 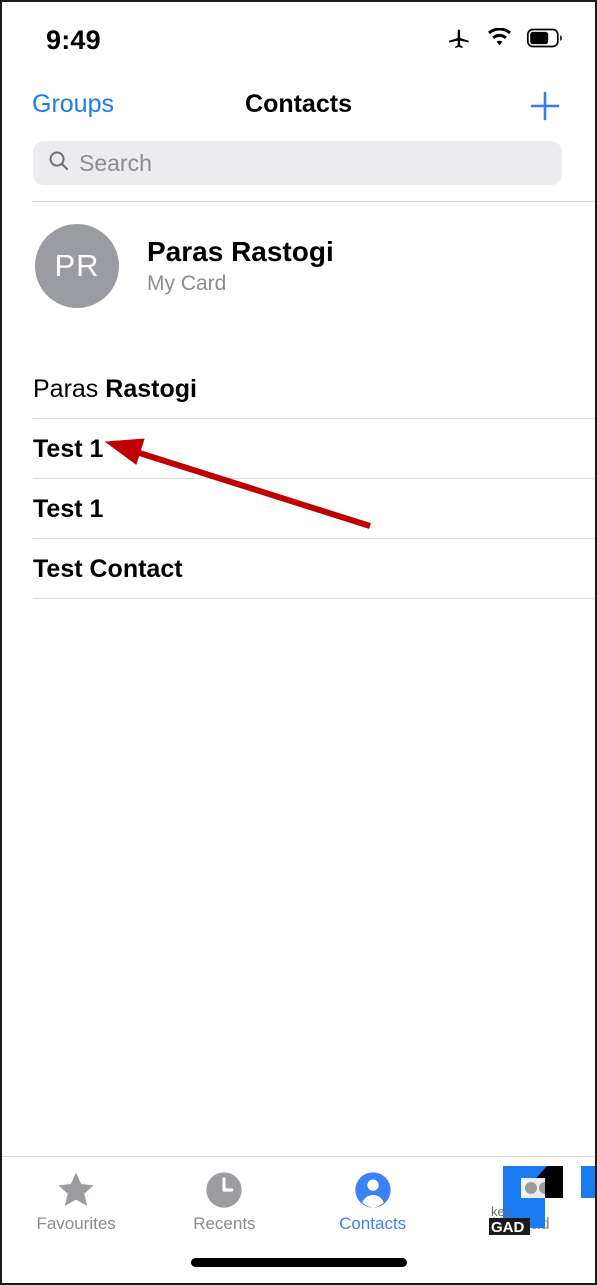 I want to click on search-placeholder: Search, so click(x=115, y=162).